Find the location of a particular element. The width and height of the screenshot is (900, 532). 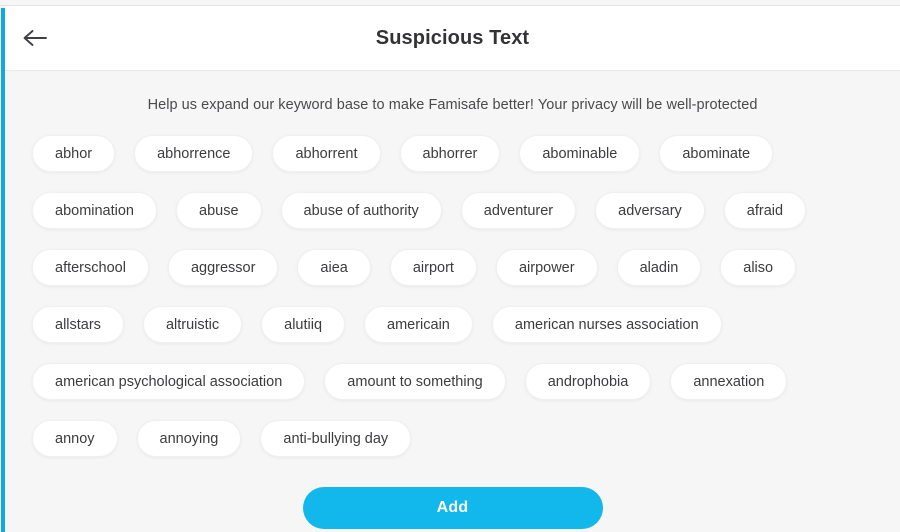

footer-actions: Add is located at coordinates (452, 493).